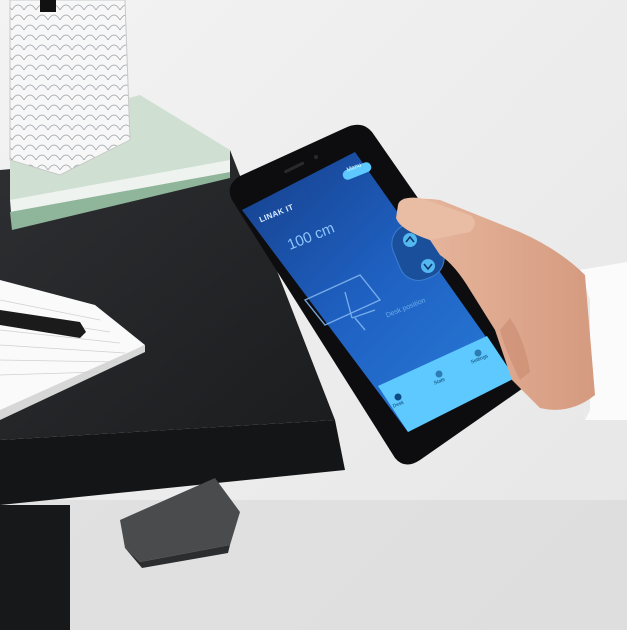  What do you see at coordinates (428, 266) in the screenshot?
I see `chevron-down-icon` at bounding box center [428, 266].